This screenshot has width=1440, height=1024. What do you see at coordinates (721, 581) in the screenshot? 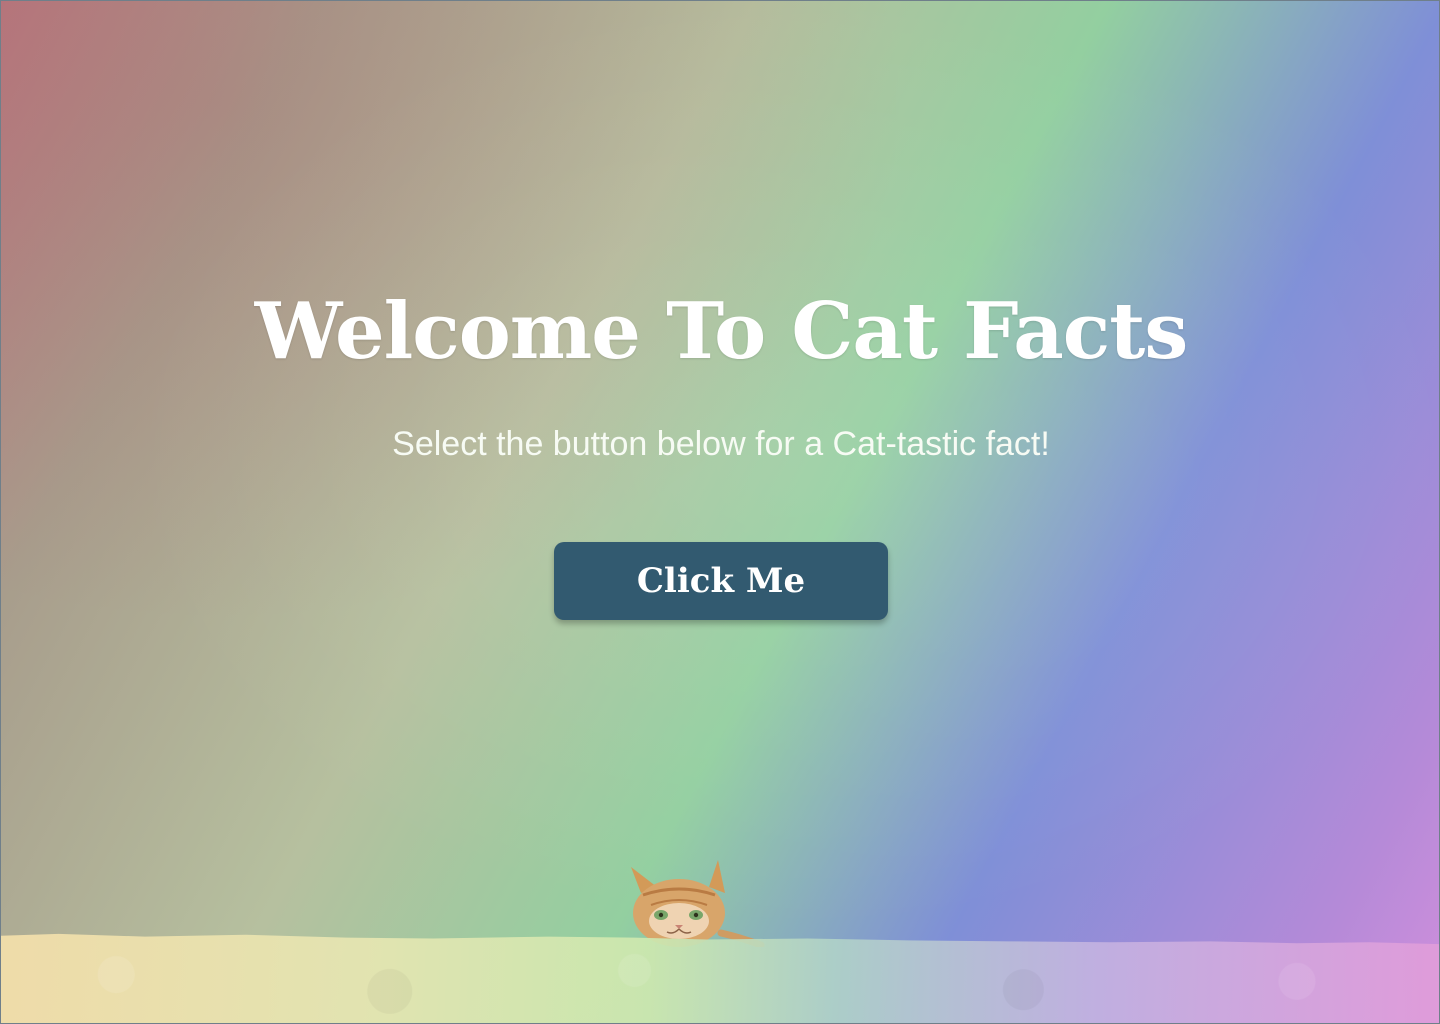
I see `click-me-button: Click Me` at bounding box center [721, 581].